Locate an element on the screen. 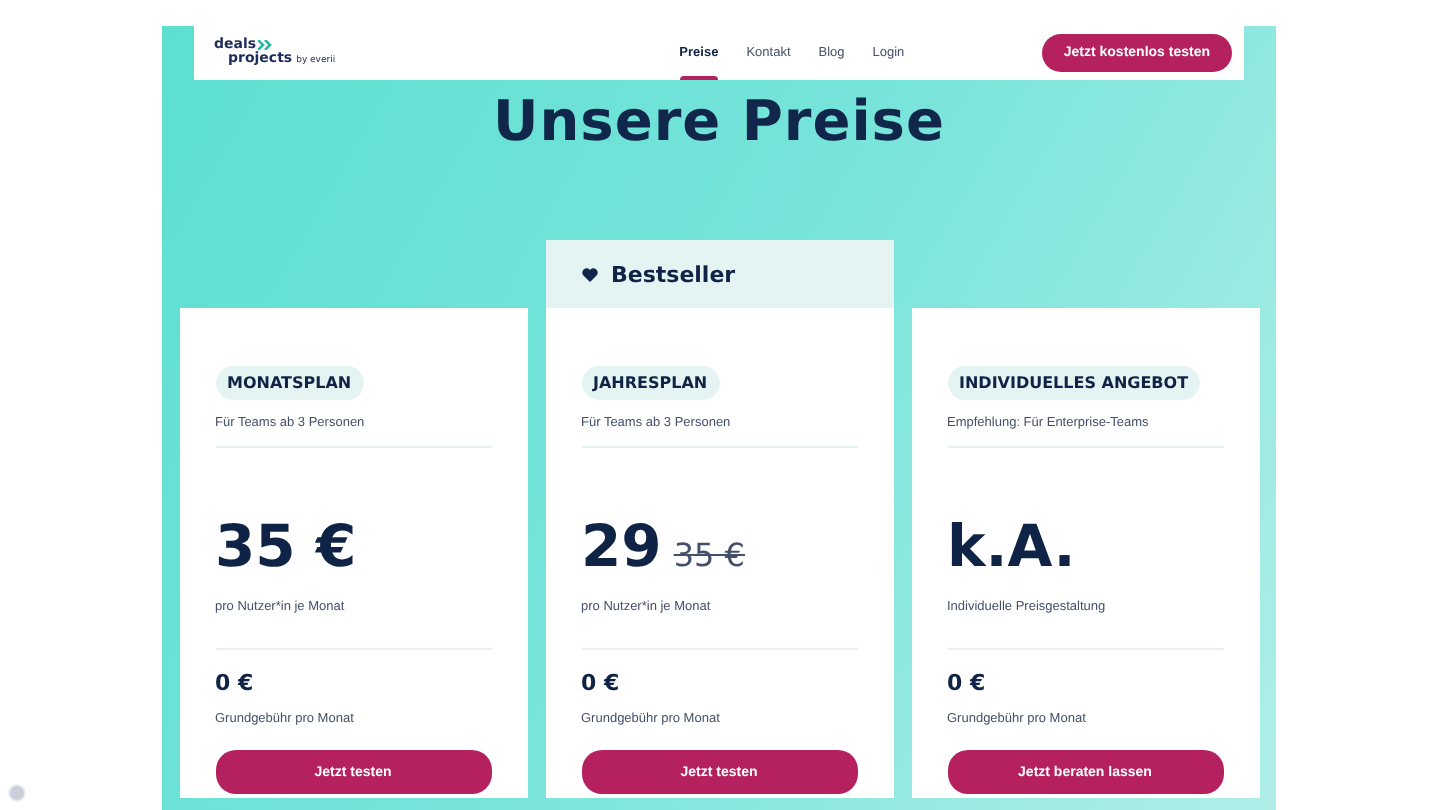 Image resolution: width=1440 pixels, height=810 pixels. plan-price: k.A. is located at coordinates (1011, 546).